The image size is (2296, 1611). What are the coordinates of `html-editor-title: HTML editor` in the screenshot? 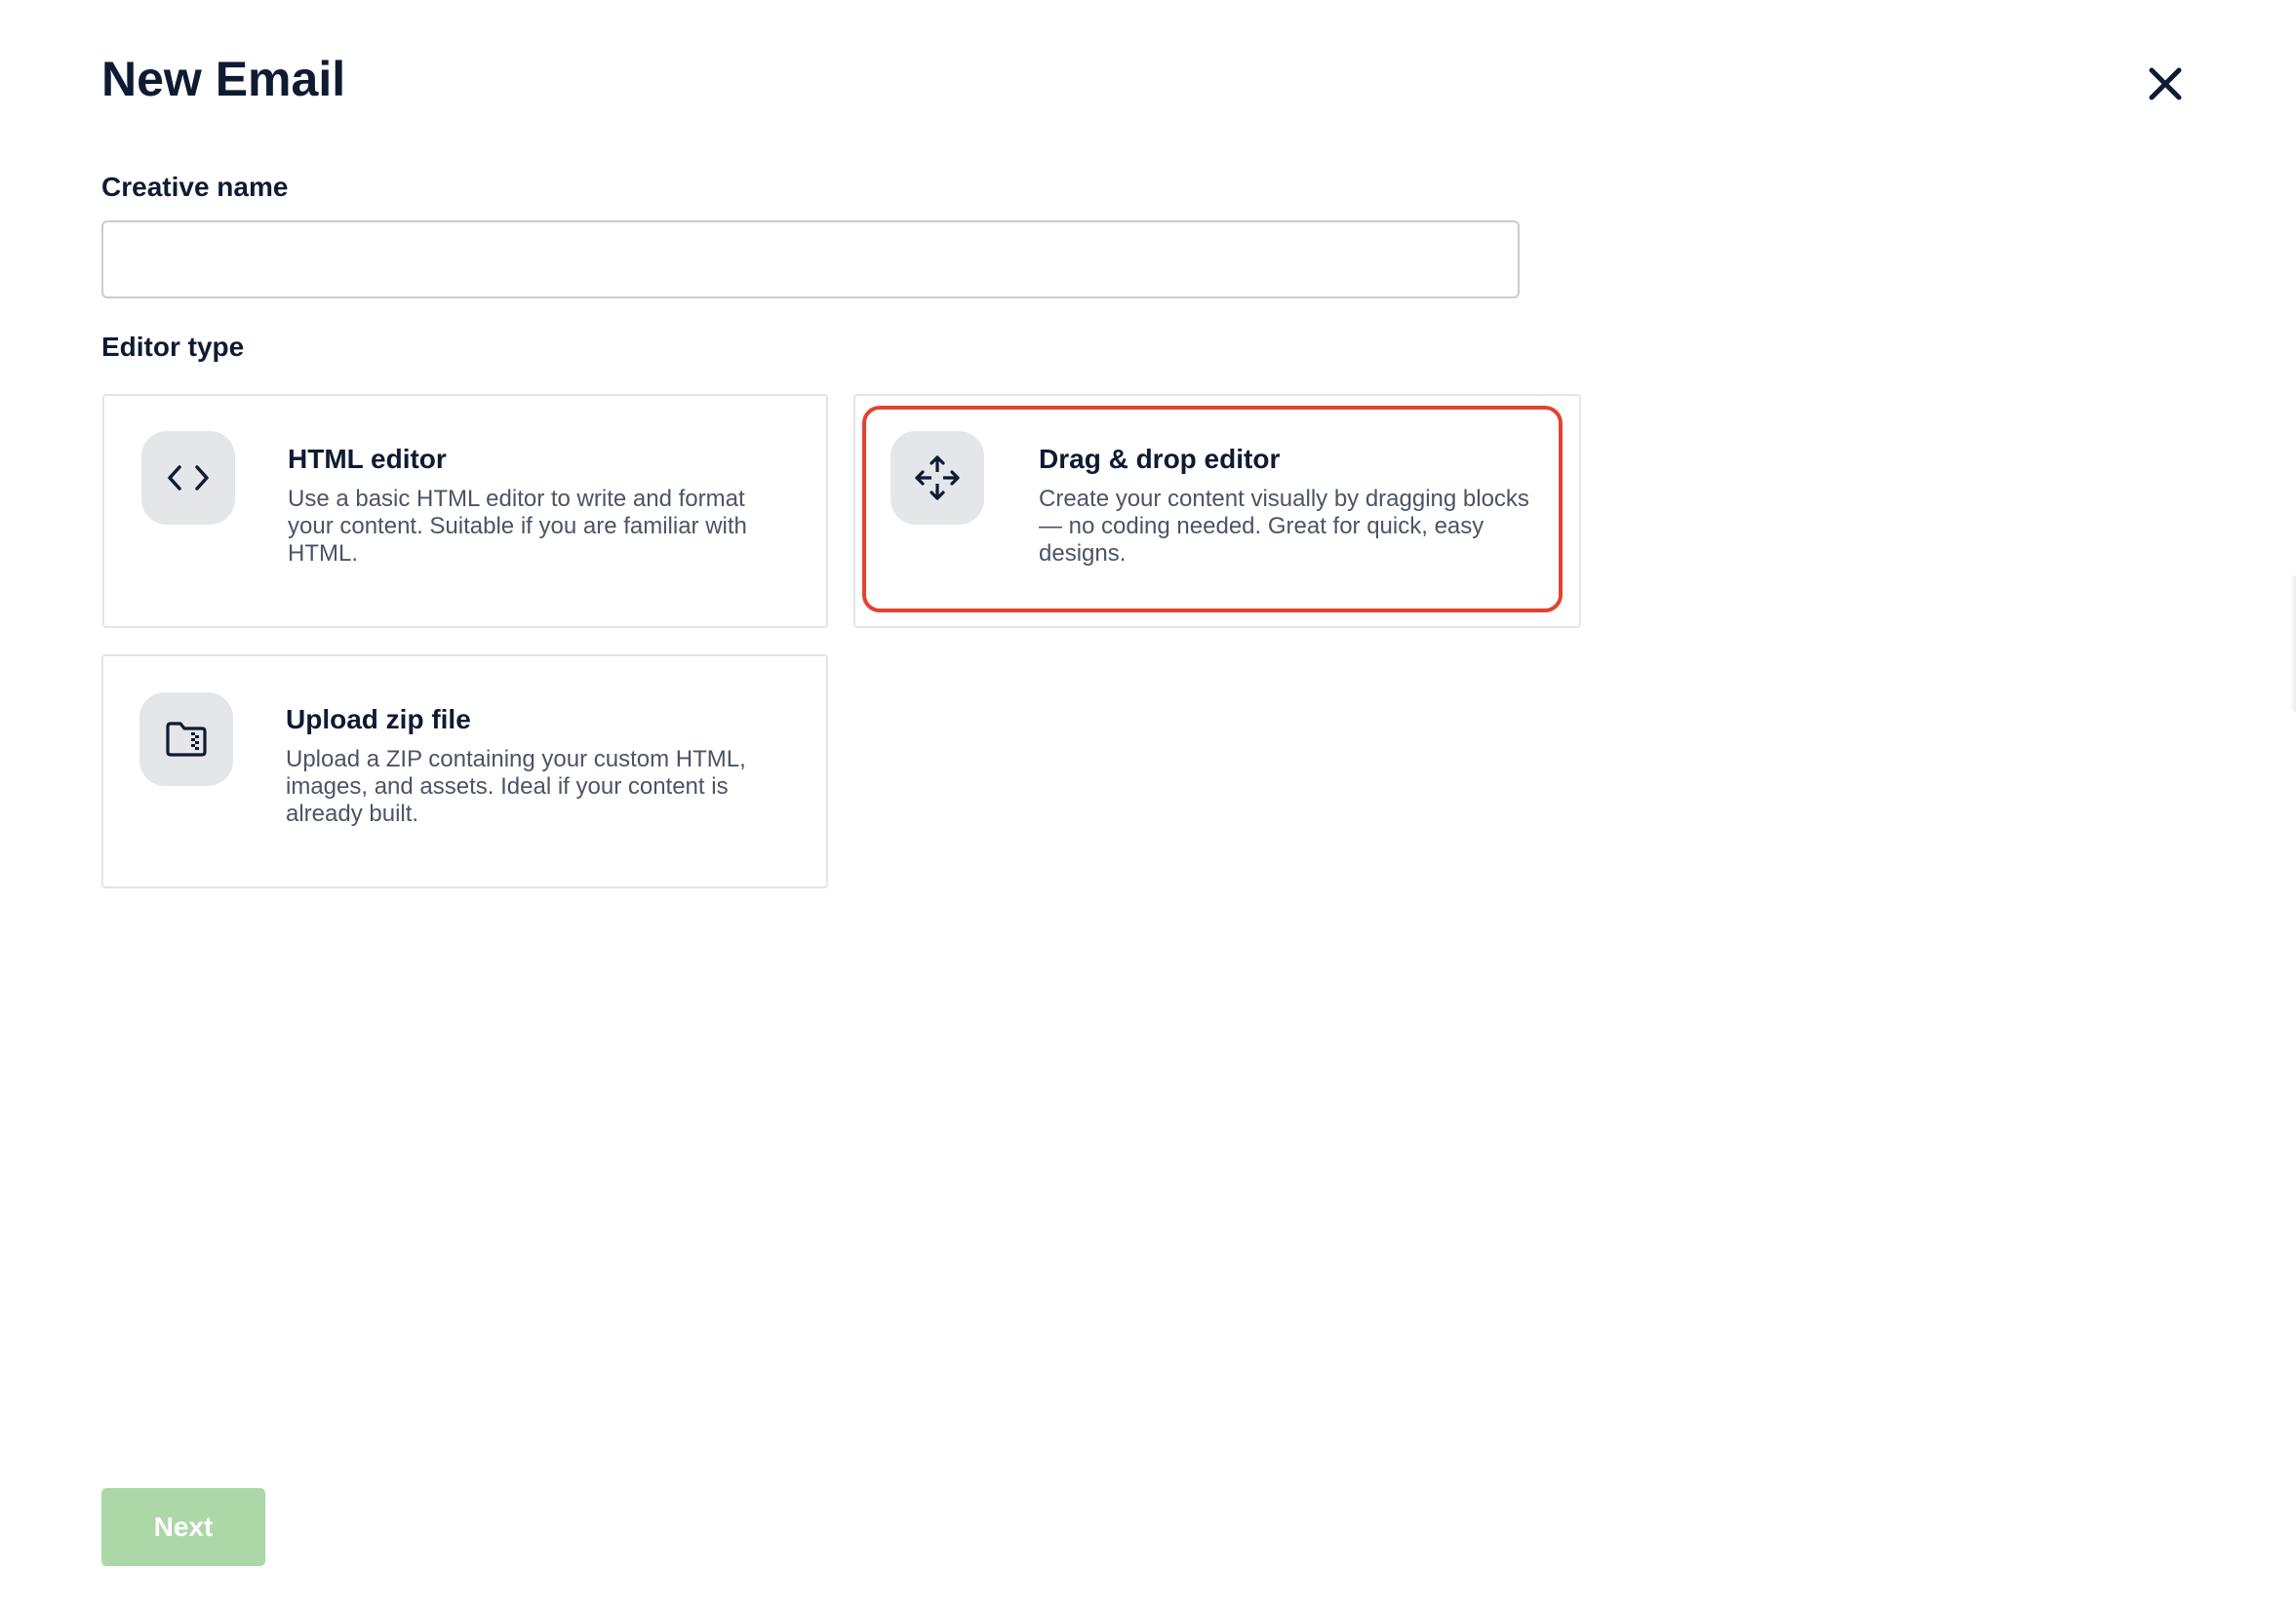 It's located at (367, 459).